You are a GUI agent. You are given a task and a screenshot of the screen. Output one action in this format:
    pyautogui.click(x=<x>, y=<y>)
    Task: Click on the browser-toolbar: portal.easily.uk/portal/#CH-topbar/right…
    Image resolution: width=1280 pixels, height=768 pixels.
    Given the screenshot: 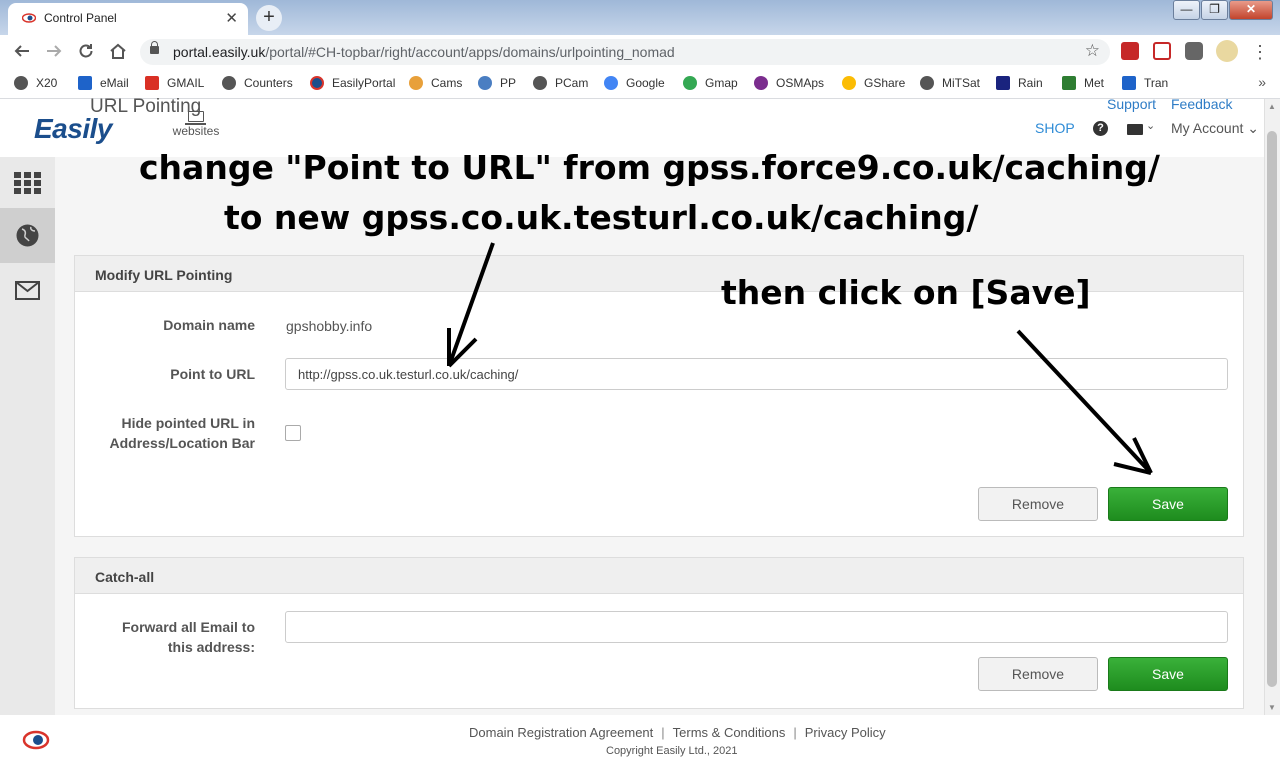 What is the action you would take?
    pyautogui.click(x=640, y=52)
    